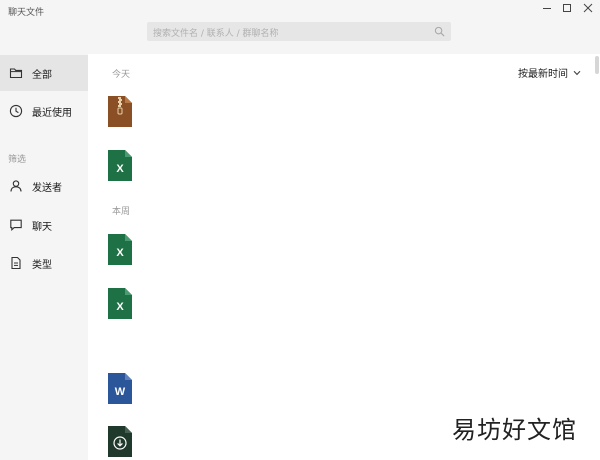  Describe the element at coordinates (52, 113) in the screenshot. I see `sidebar-item-label: 最近使用` at that location.